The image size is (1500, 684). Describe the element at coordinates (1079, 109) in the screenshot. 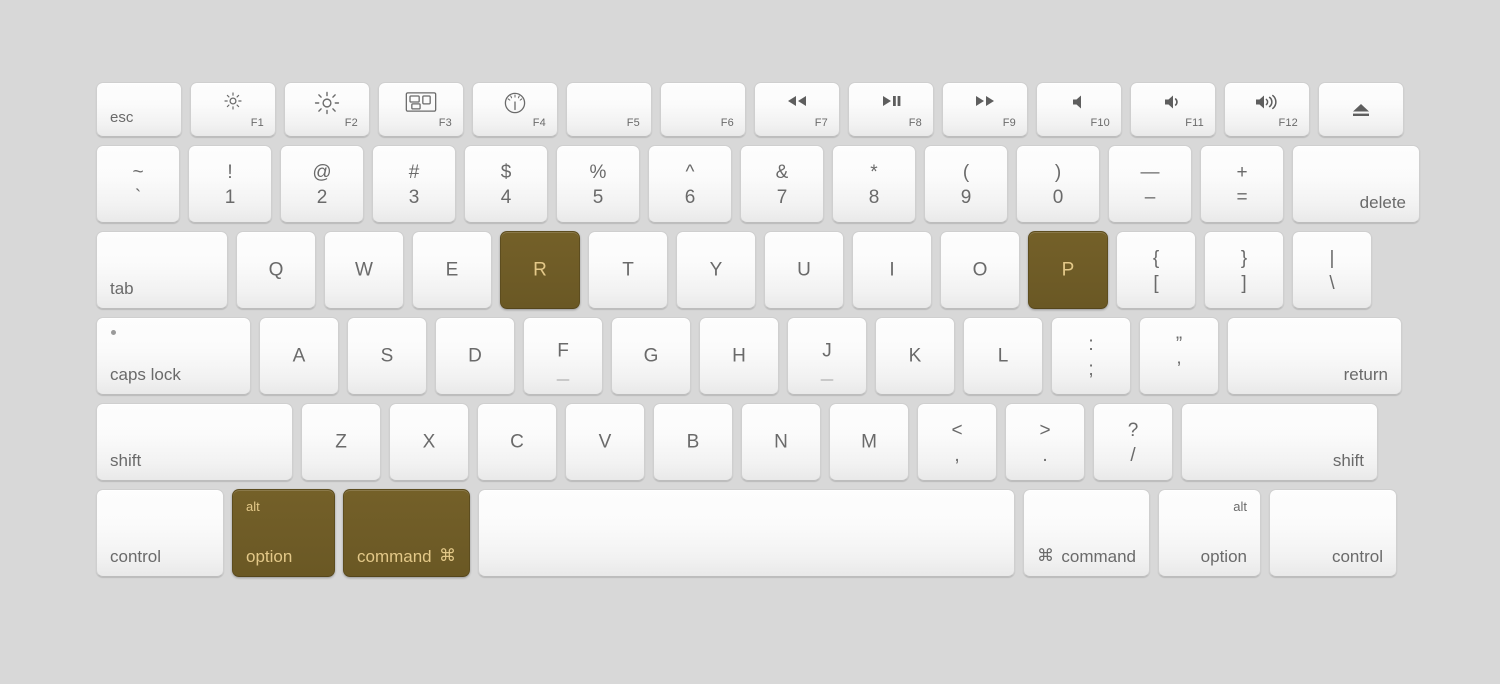

I see `key-f10: F10` at that location.